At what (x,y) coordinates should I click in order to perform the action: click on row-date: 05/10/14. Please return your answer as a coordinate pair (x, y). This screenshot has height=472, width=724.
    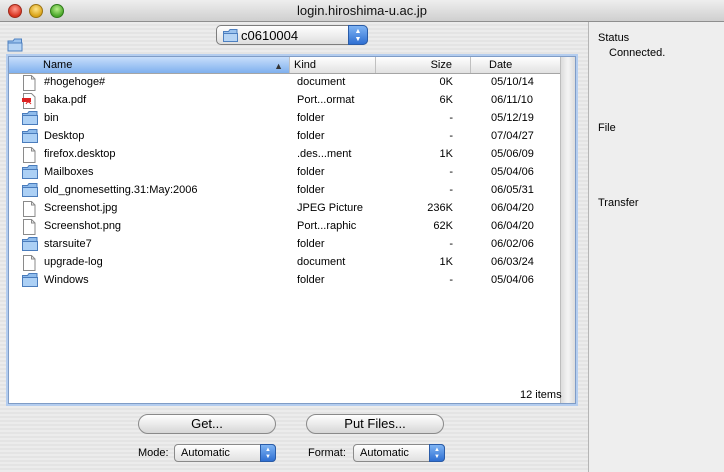
    Looking at the image, I should click on (512, 82).